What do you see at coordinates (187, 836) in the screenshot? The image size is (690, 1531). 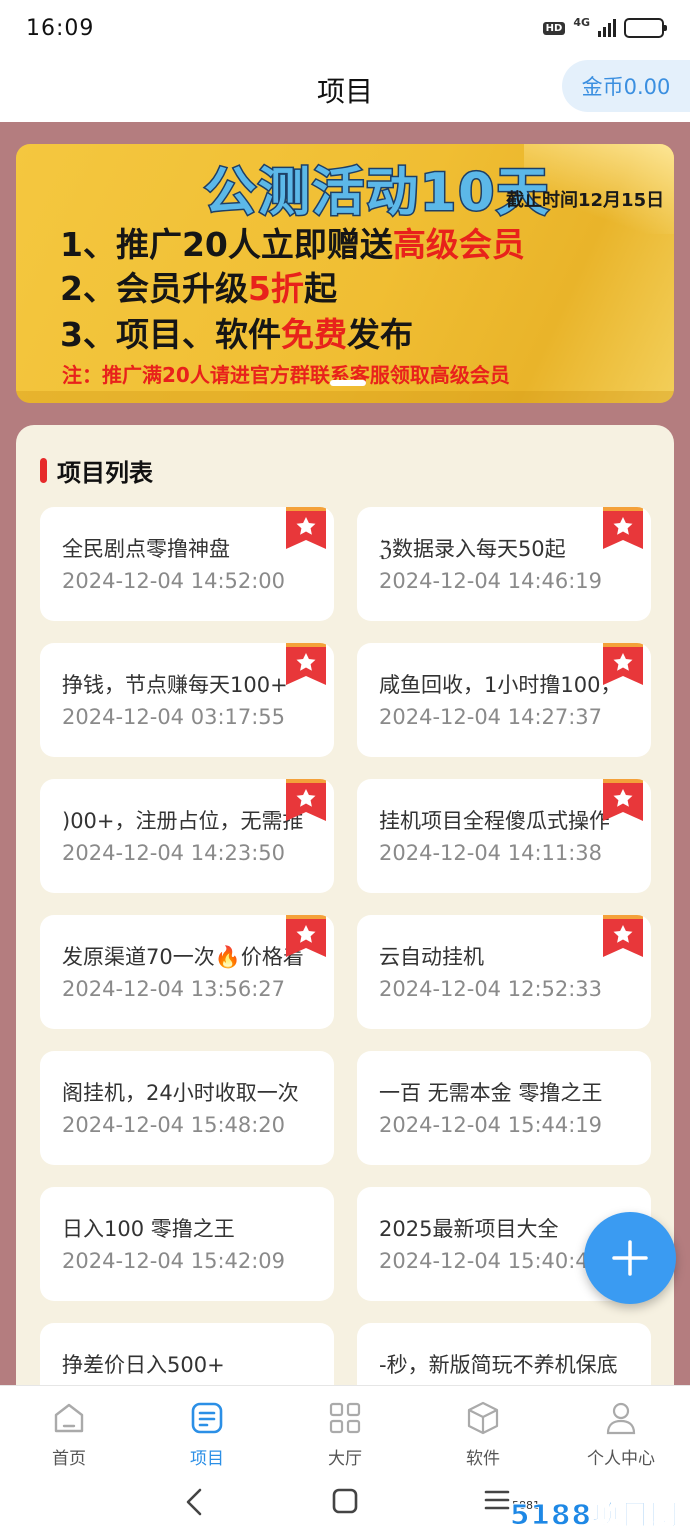 I see `project-card: )00+，注册占位，无需推 2024-12-04 14:23:50` at bounding box center [187, 836].